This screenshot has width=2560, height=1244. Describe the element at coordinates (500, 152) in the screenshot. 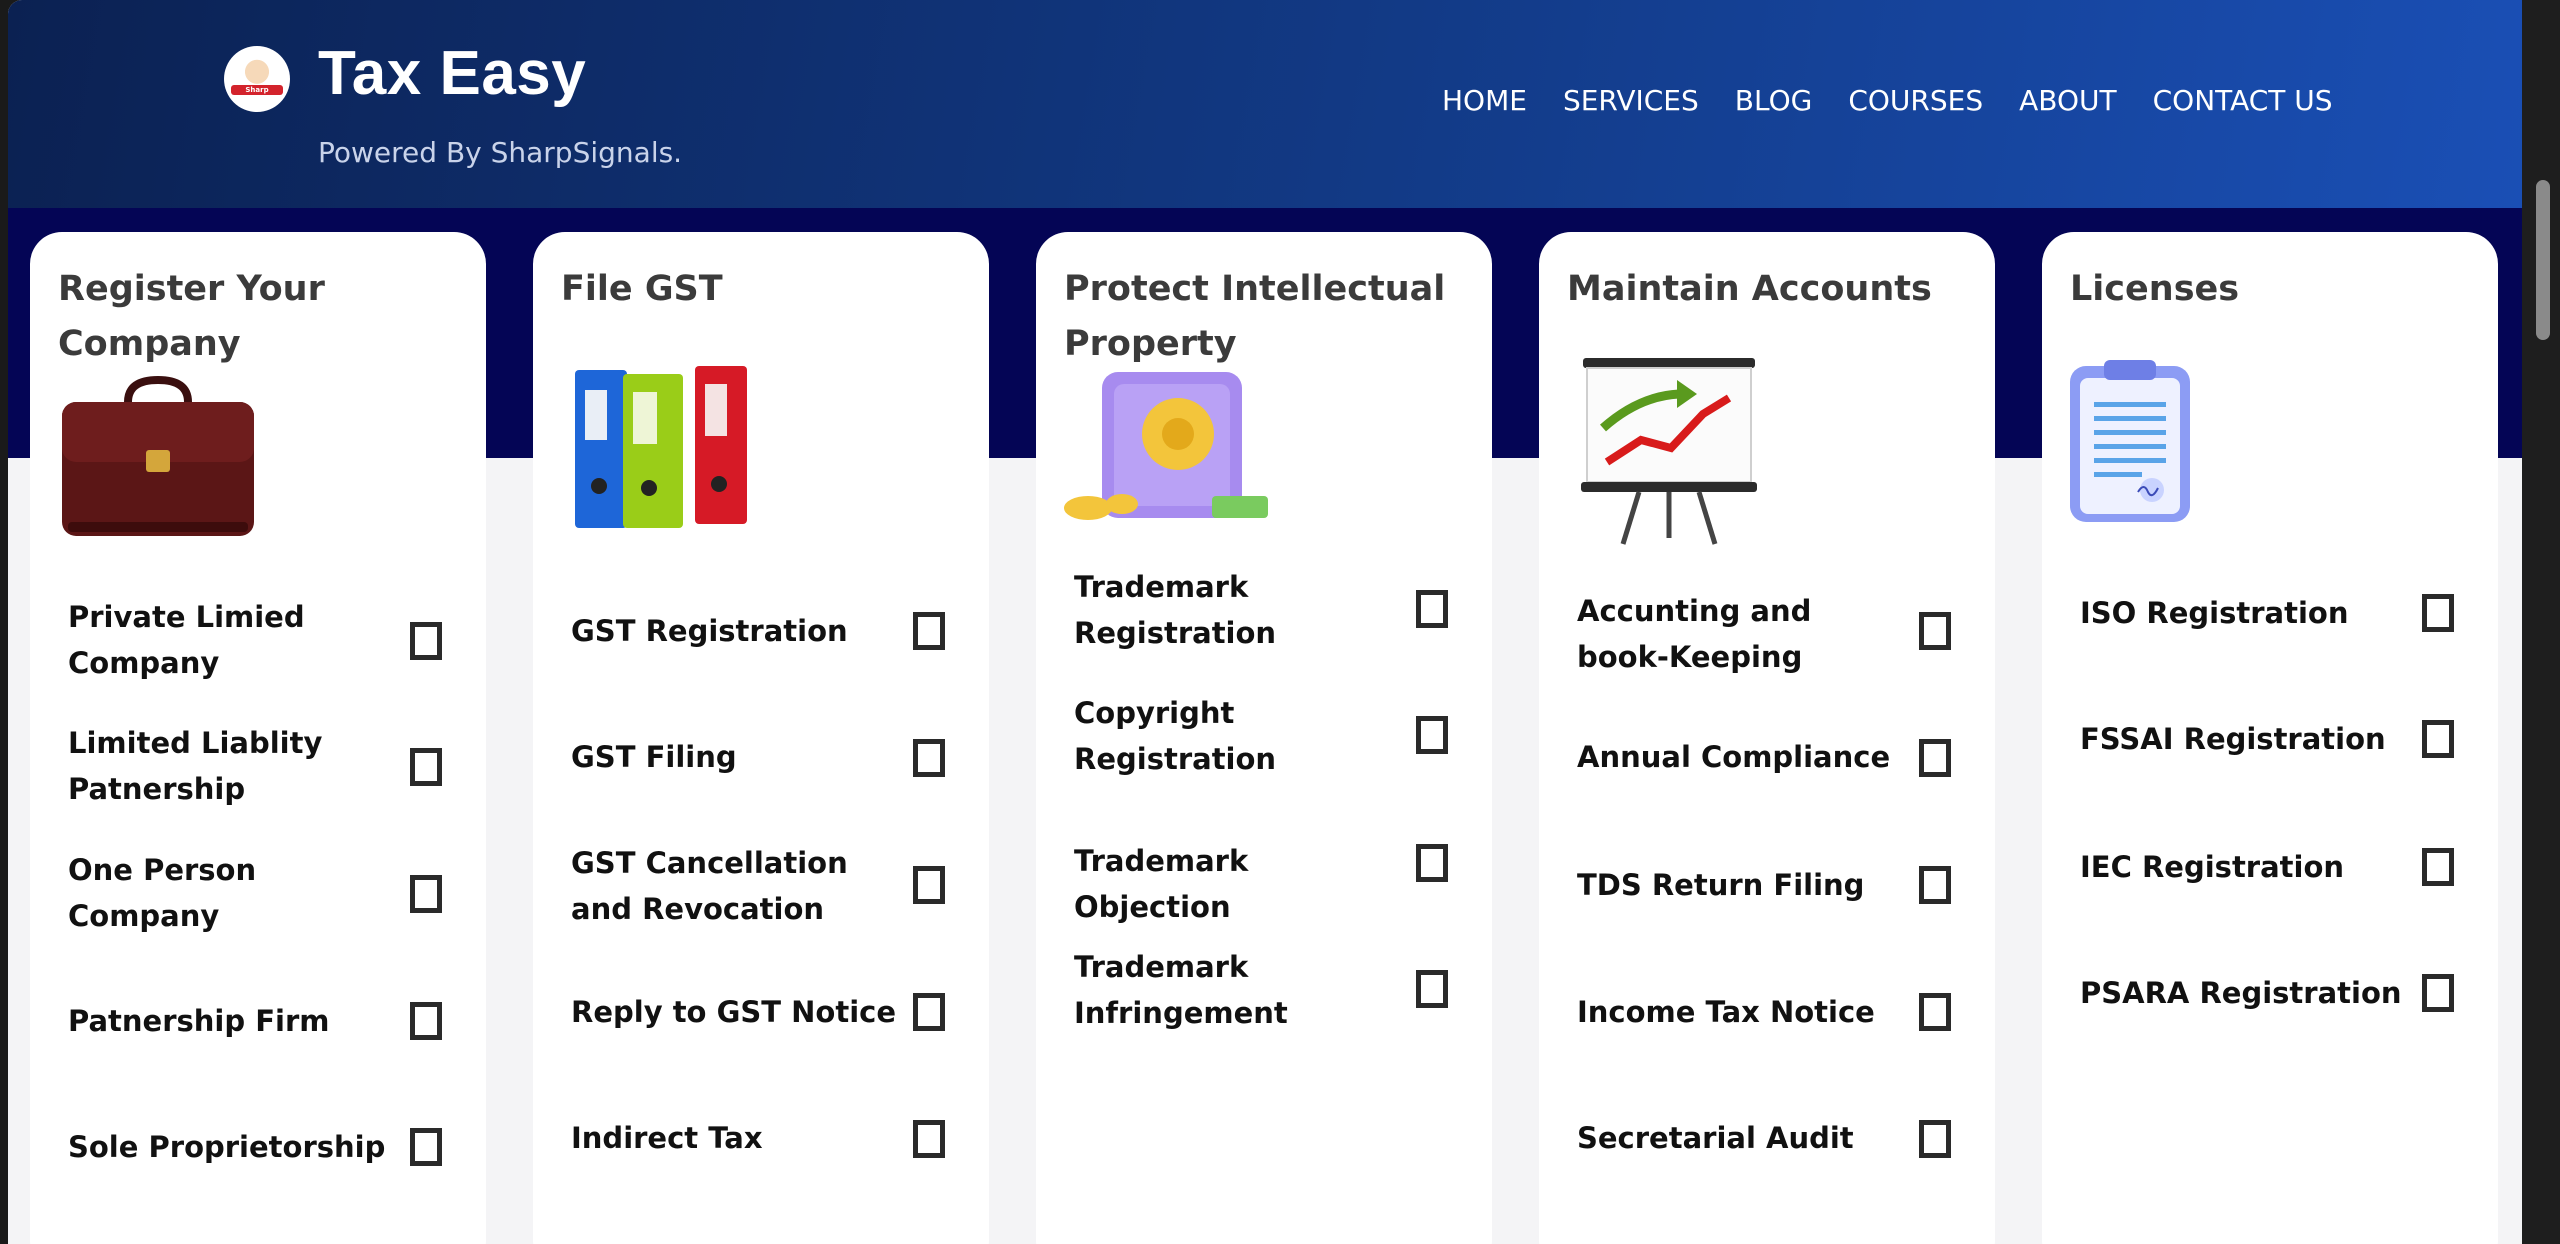

I see `brand-subtitle: Powered By SharpSignals.` at that location.